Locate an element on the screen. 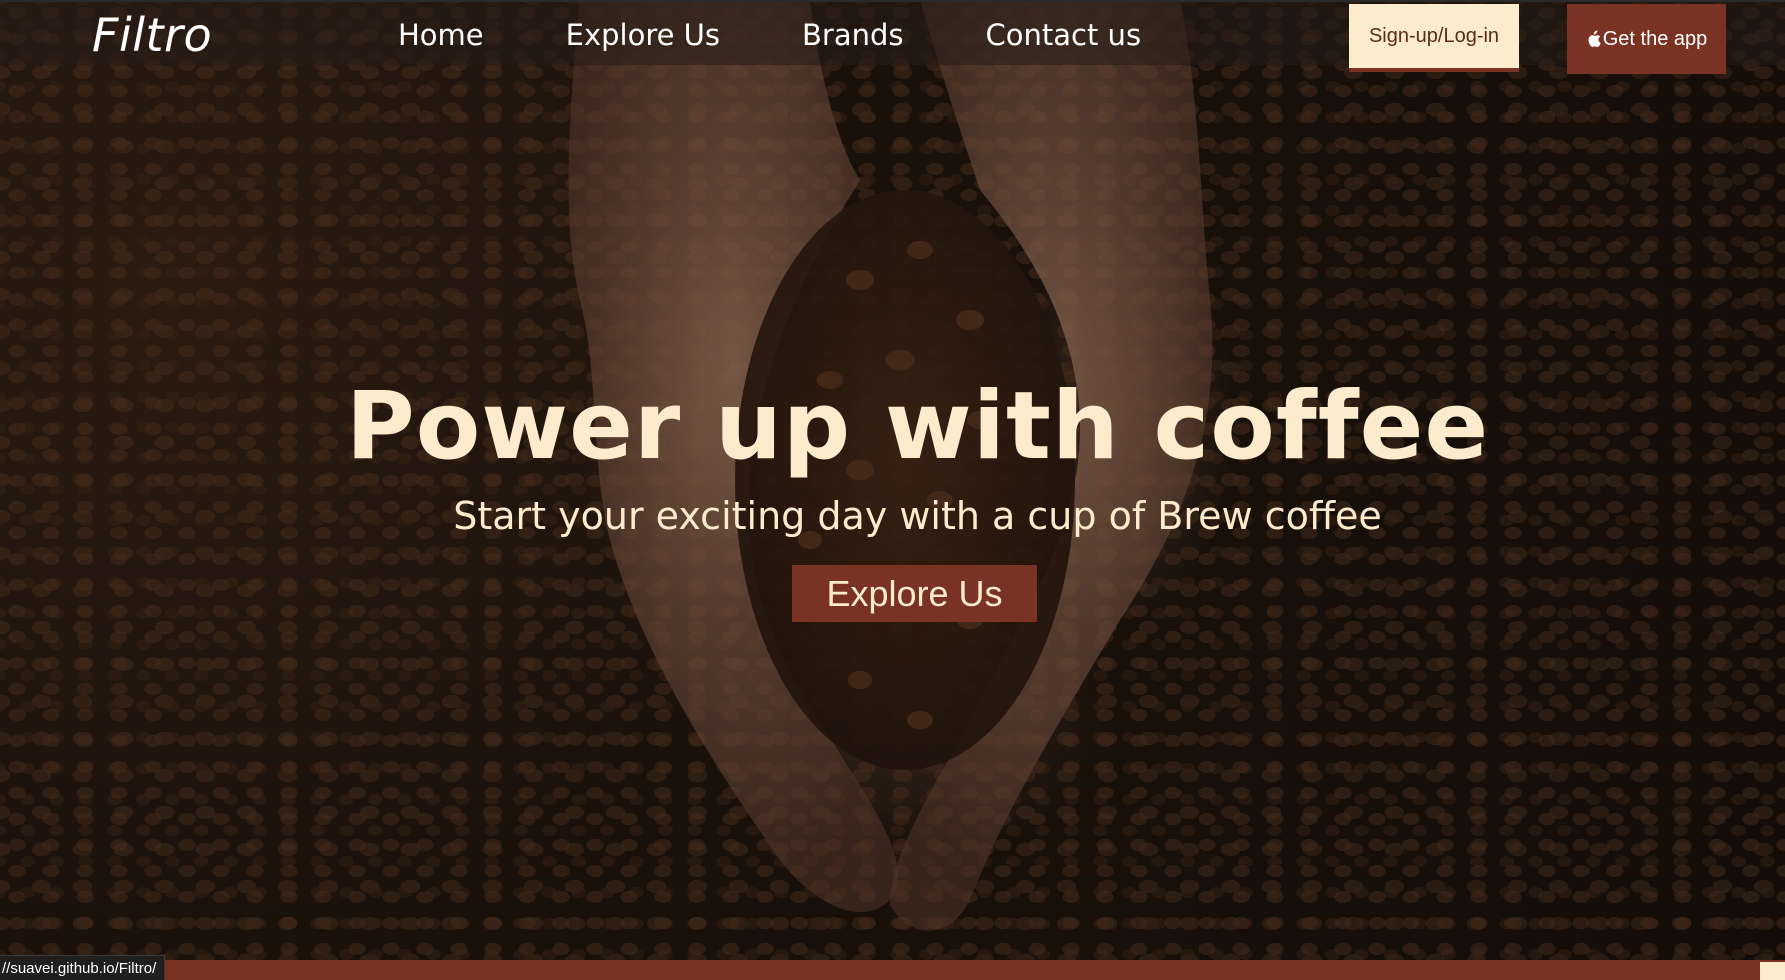  nav-item-home: Home is located at coordinates (441, 35).